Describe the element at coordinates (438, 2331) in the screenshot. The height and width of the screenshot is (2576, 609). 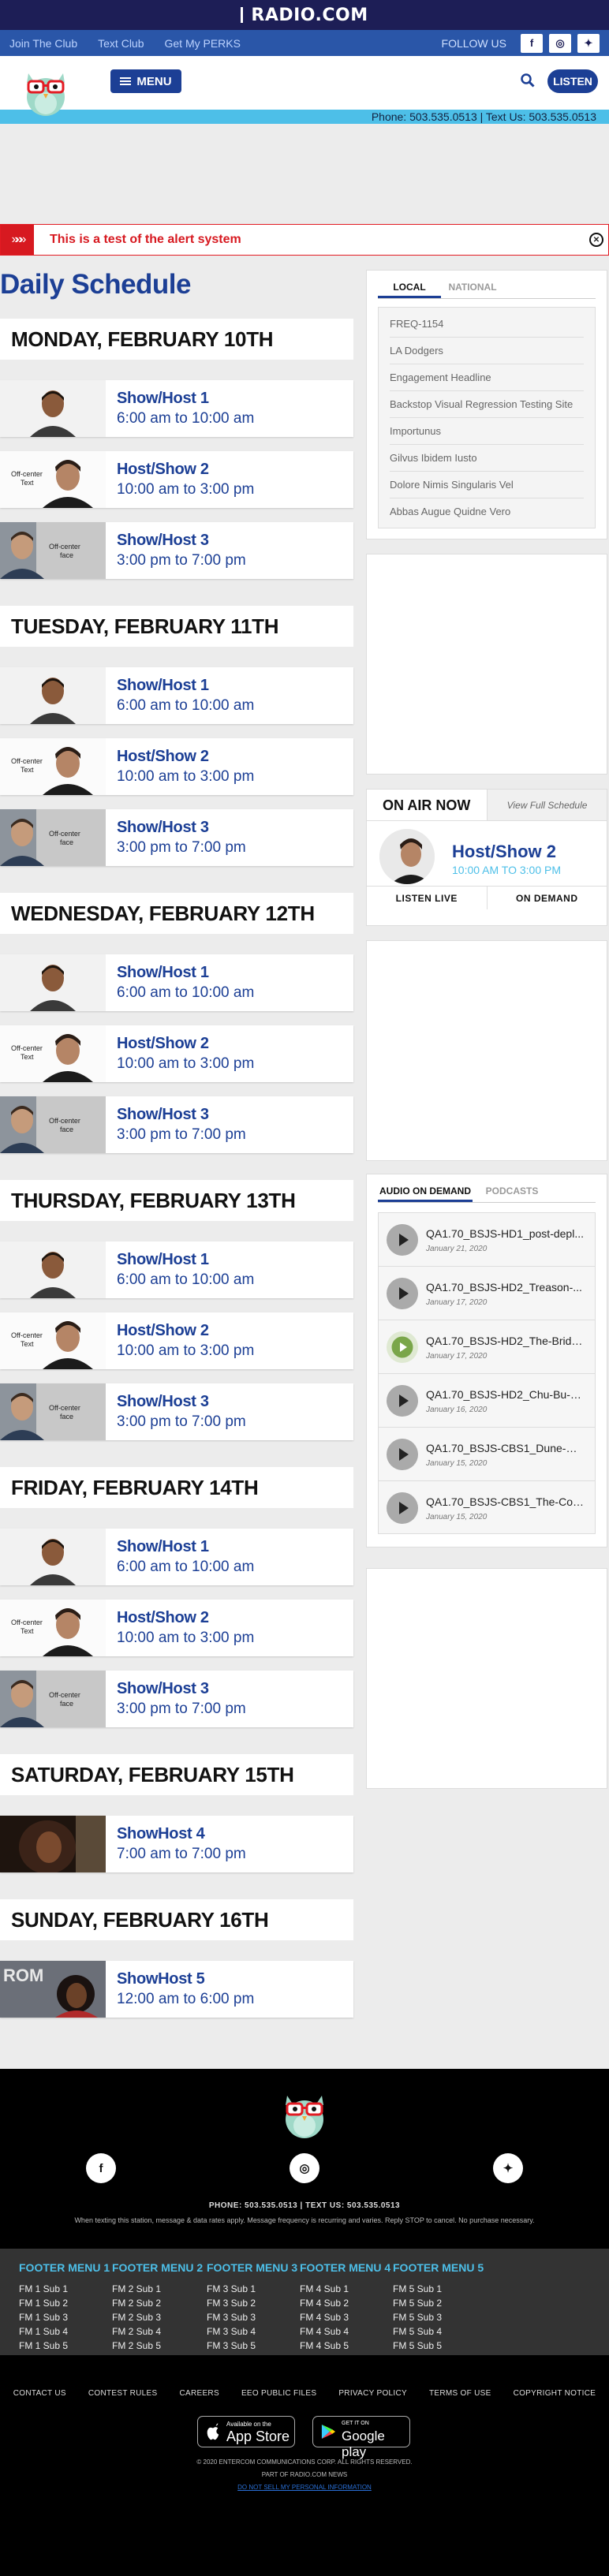
I see `footer-menu-item: FM 5 Sub 4` at that location.